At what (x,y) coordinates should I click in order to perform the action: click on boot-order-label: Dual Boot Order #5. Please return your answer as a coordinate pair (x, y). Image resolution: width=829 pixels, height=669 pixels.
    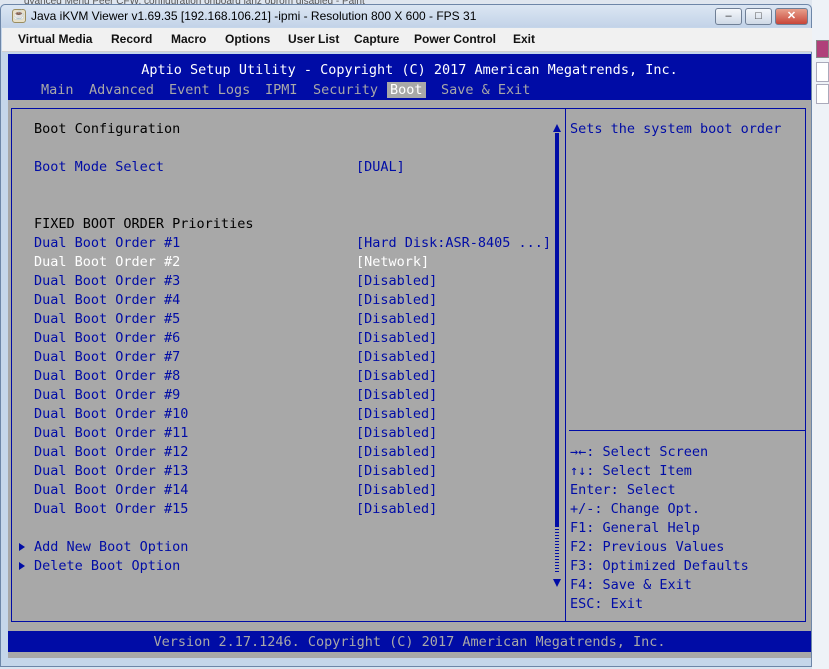
    Looking at the image, I should click on (107, 319).